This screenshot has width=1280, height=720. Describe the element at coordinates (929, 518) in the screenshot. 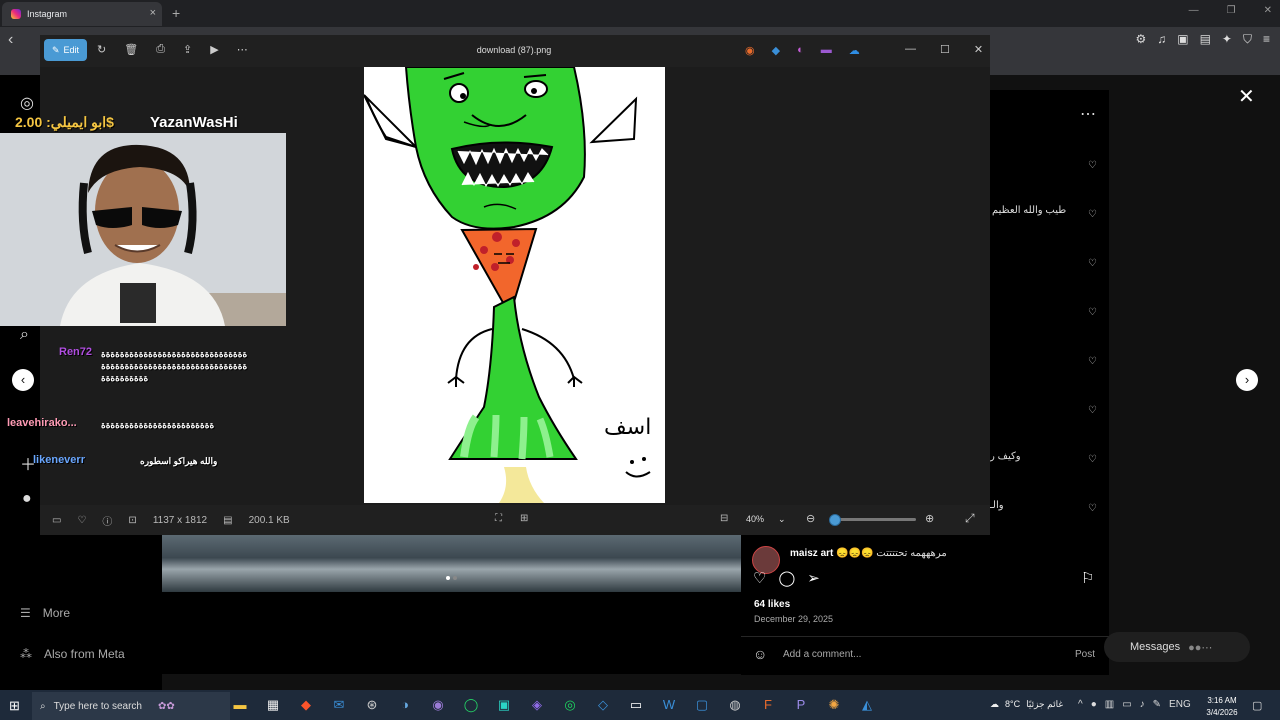

I see `zoom-in-icon: ⊕` at that location.